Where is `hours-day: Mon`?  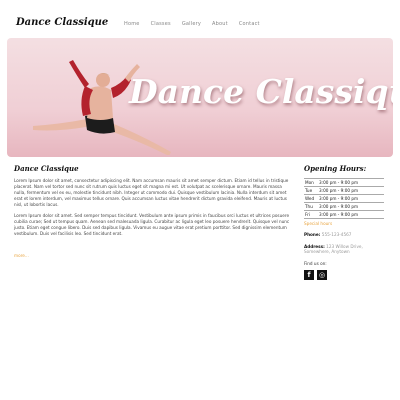
hours-day: Mon is located at coordinates (311, 182).